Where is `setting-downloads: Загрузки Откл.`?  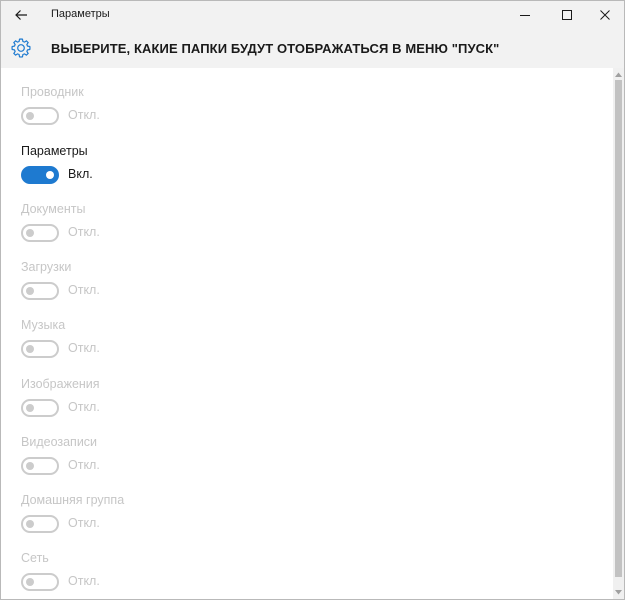
setting-downloads: Загрузки Откл. is located at coordinates (171, 285).